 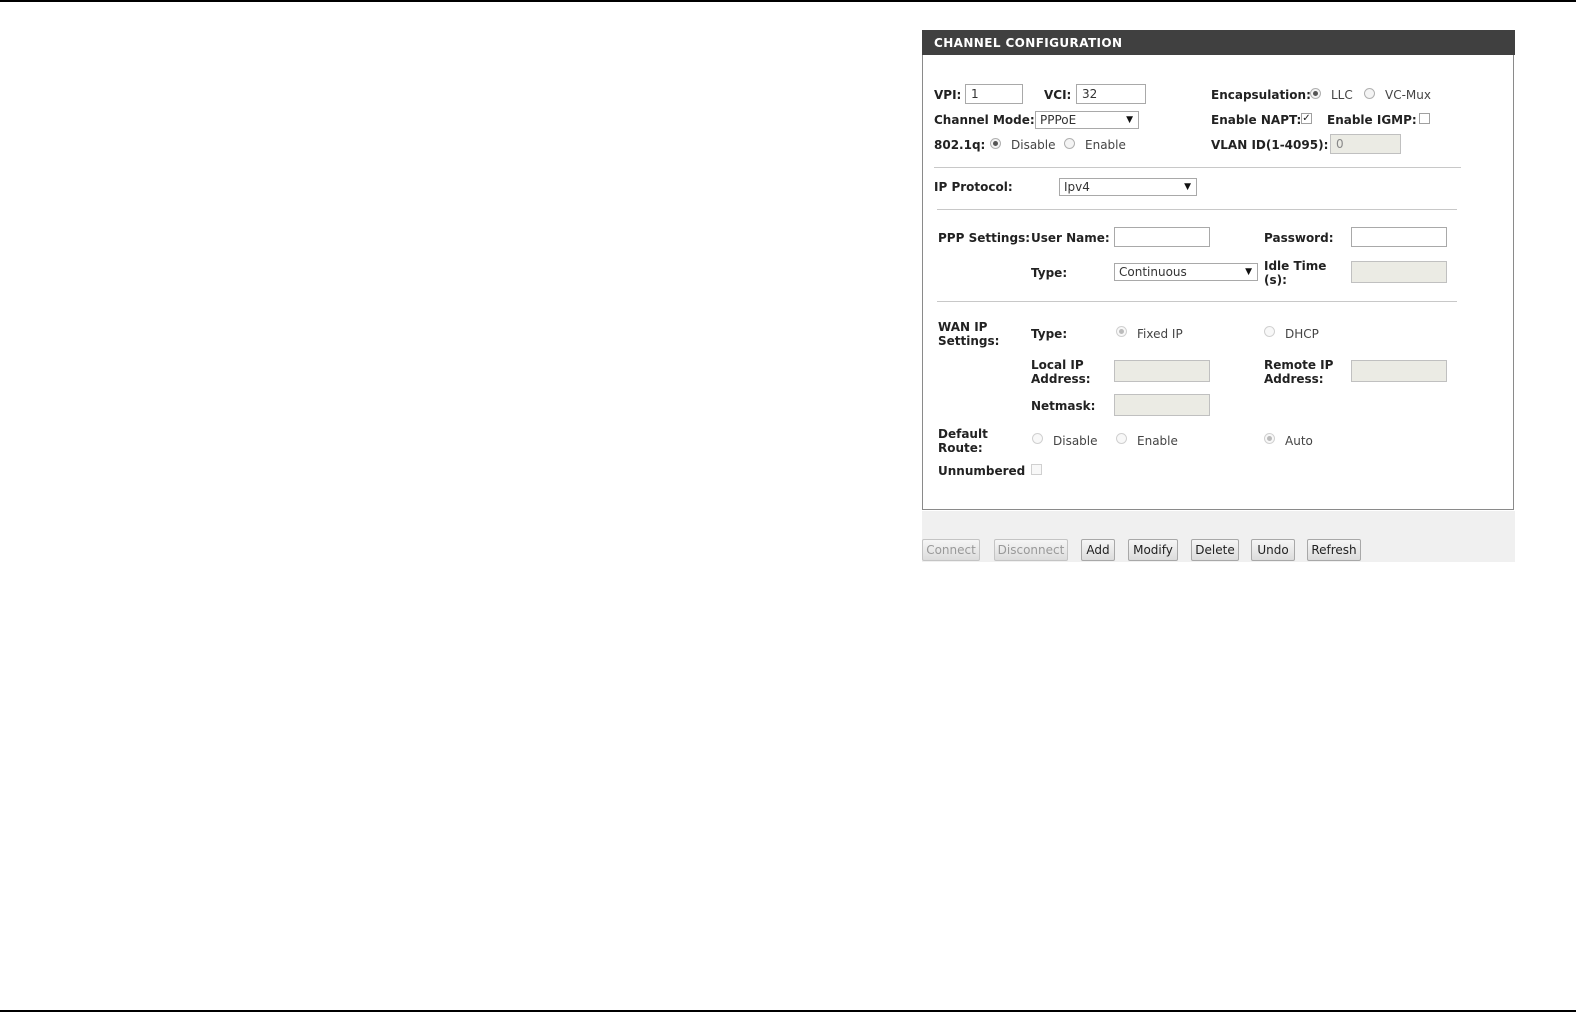 What do you see at coordinates (1399, 272) in the screenshot?
I see `idle-time-input` at bounding box center [1399, 272].